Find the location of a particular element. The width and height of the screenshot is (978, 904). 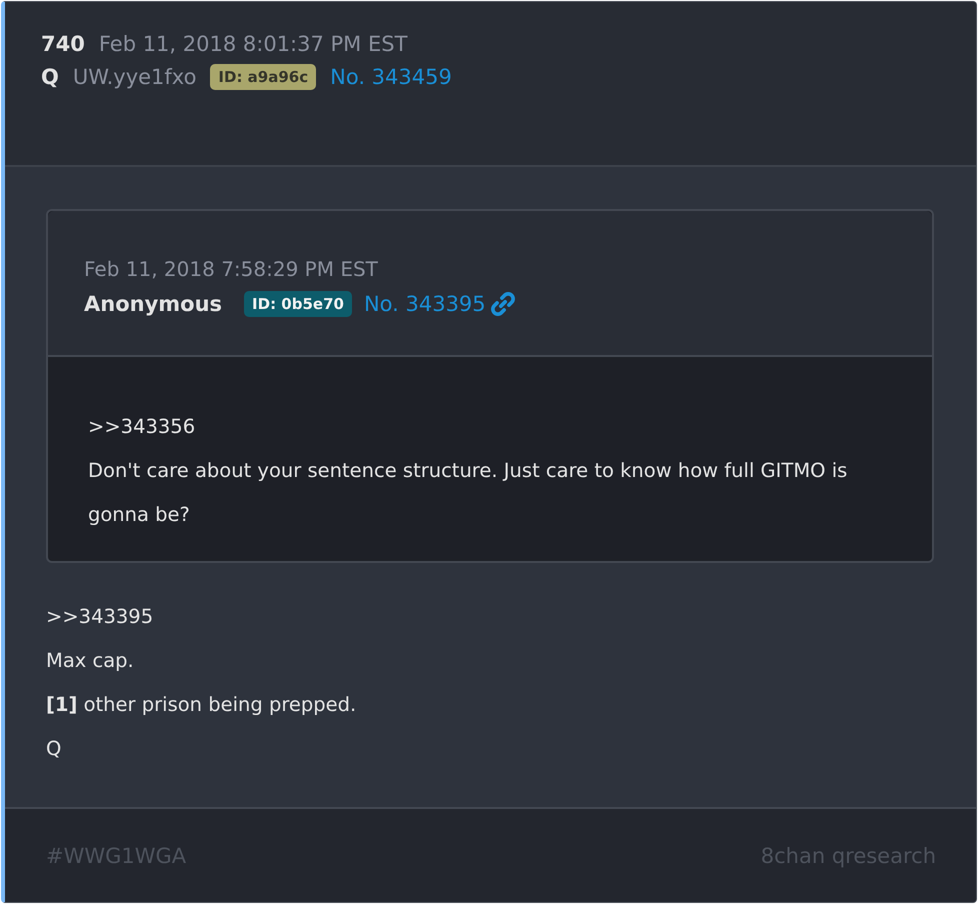

author-name: Q is located at coordinates (50, 77).